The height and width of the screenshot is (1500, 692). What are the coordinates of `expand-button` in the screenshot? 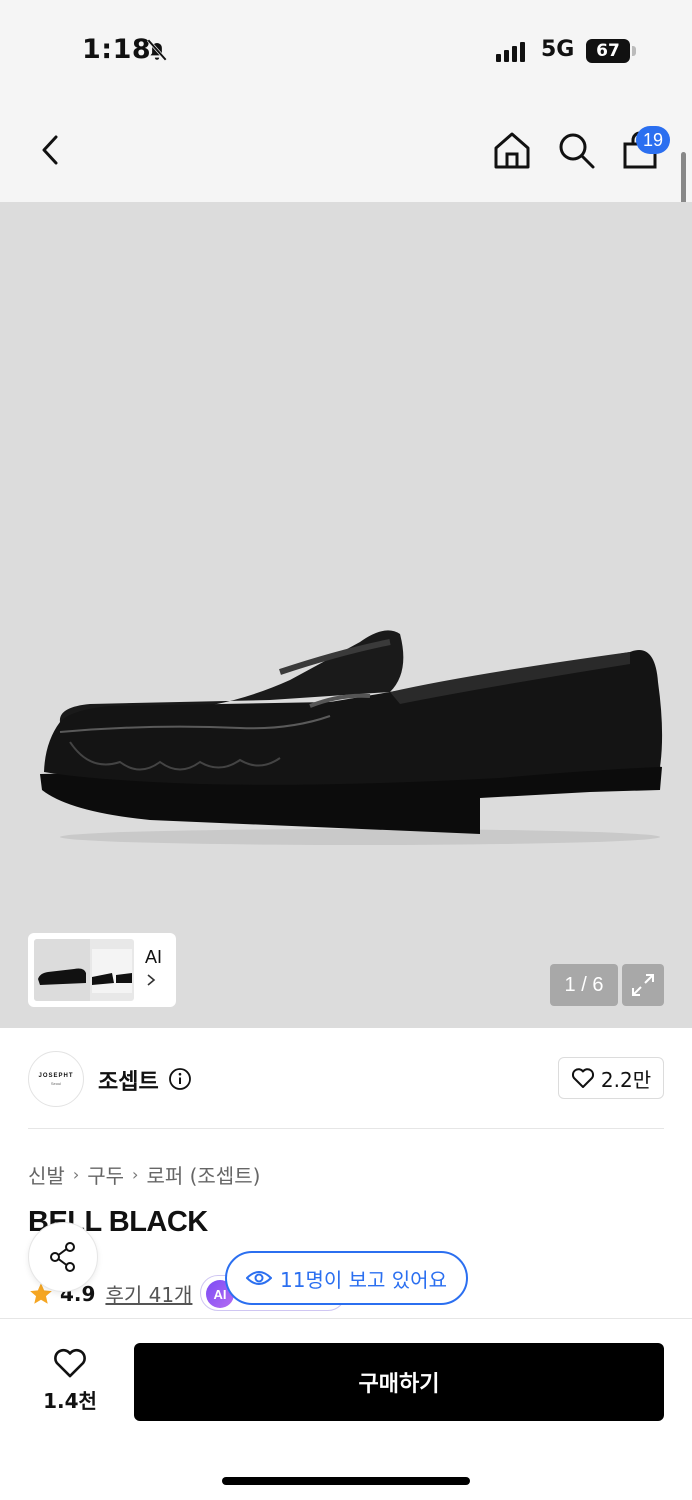 It's located at (643, 985).